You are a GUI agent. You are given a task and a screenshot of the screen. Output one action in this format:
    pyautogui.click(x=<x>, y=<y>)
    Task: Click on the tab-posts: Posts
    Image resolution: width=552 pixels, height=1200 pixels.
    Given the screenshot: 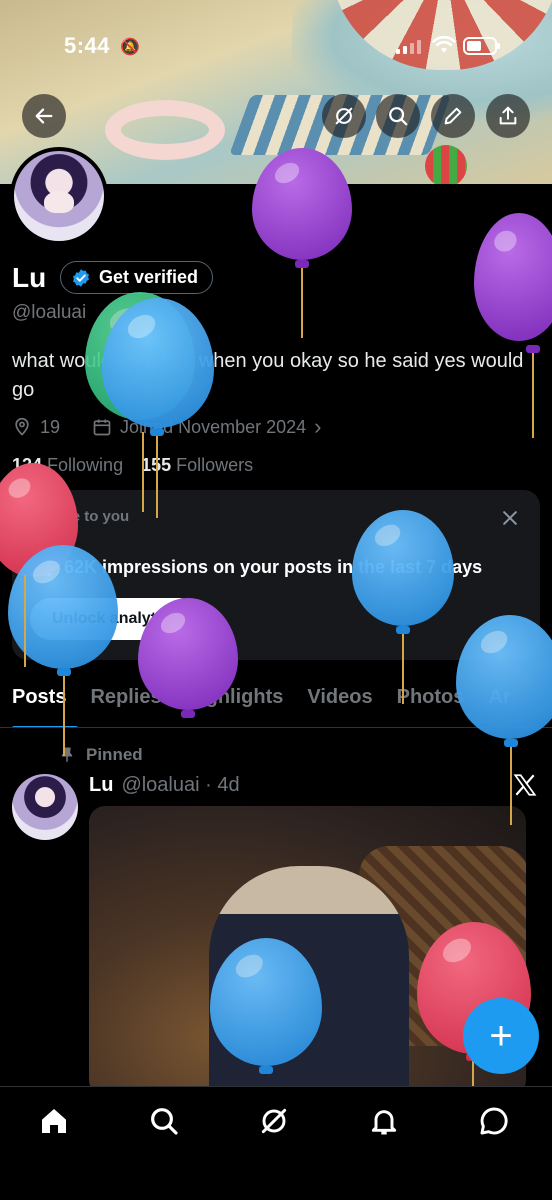 What is the action you would take?
    pyautogui.click(x=39, y=698)
    